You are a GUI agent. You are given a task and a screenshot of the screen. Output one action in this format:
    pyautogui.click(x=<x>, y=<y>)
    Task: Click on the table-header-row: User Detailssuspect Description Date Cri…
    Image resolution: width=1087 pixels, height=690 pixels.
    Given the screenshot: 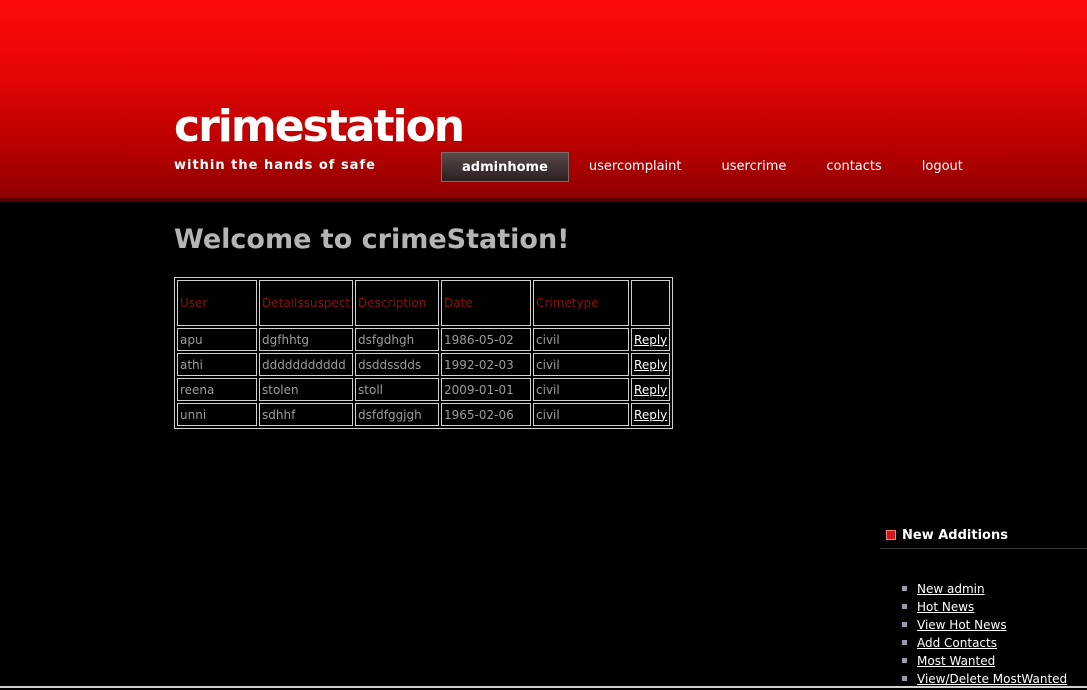 What is the action you would take?
    pyautogui.click(x=424, y=303)
    